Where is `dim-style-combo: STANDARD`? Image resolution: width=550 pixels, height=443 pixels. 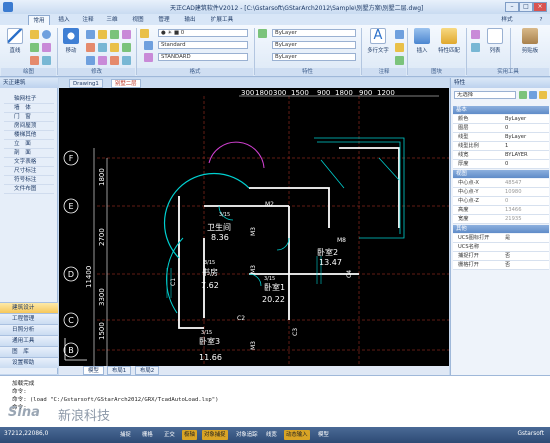
dim-style-combo: STANDARD is located at coordinates (203, 57).